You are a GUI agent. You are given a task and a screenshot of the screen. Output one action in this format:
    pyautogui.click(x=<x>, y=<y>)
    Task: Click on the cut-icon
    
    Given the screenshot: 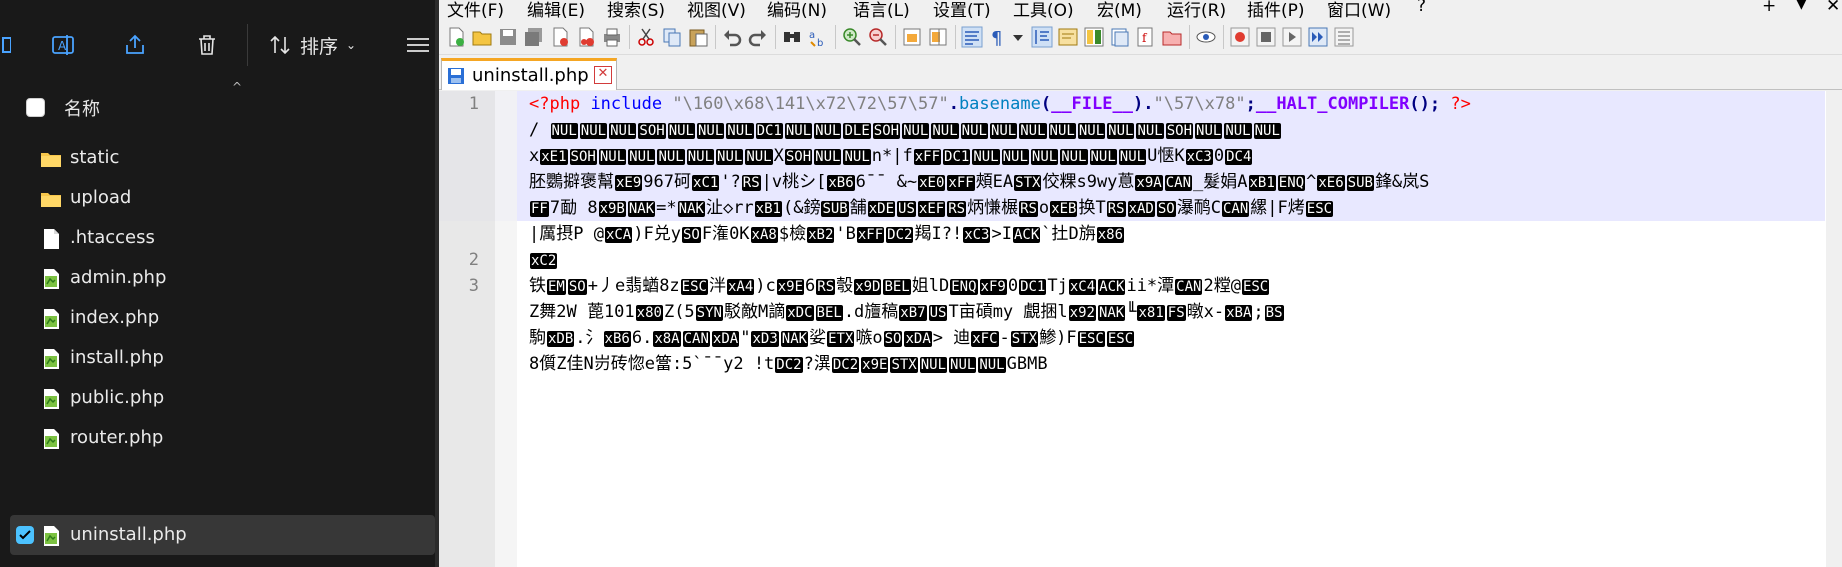 What is the action you would take?
    pyautogui.click(x=646, y=37)
    